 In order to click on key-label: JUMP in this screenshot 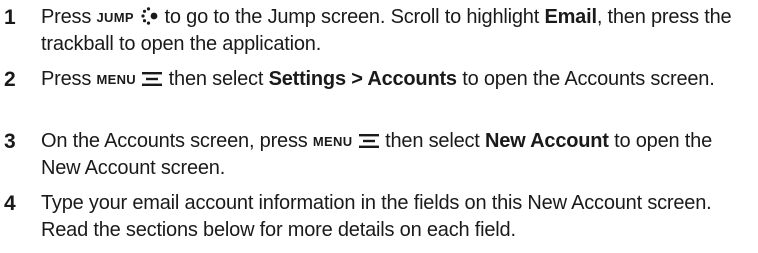, I will do `click(115, 17)`.